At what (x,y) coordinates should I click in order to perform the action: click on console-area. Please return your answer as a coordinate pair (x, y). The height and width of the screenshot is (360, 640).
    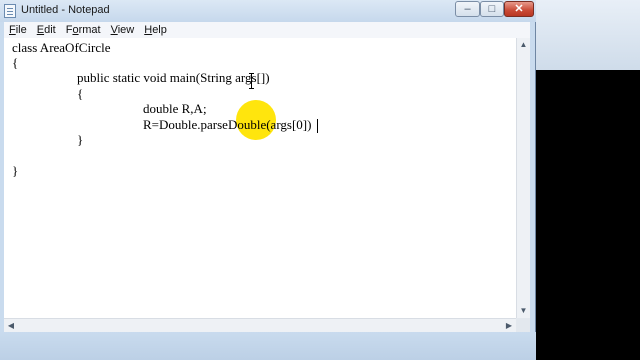
    Looking at the image, I should click on (587, 215).